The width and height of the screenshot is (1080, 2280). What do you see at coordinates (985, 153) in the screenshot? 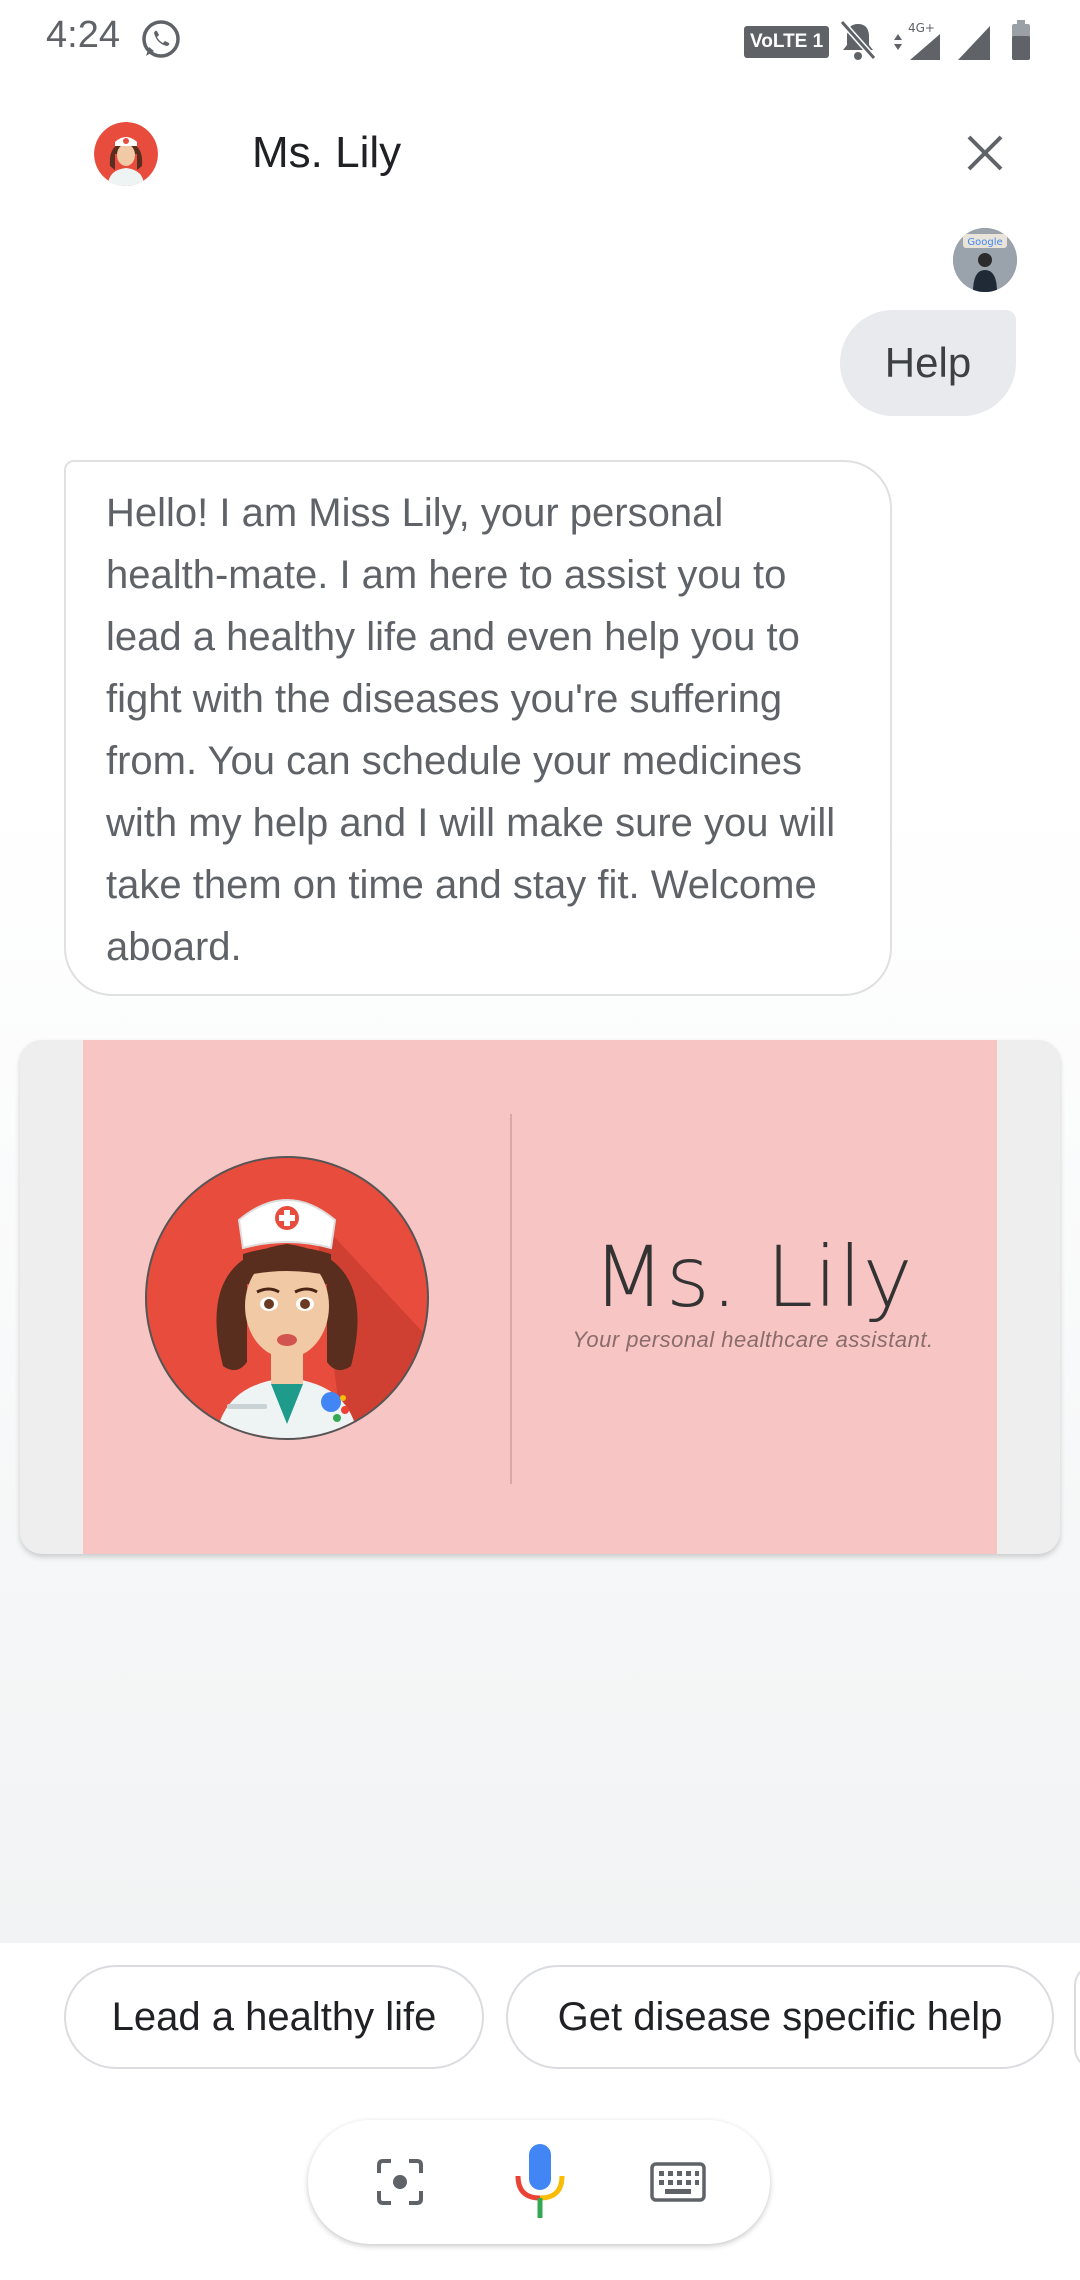
I see `close-icon` at bounding box center [985, 153].